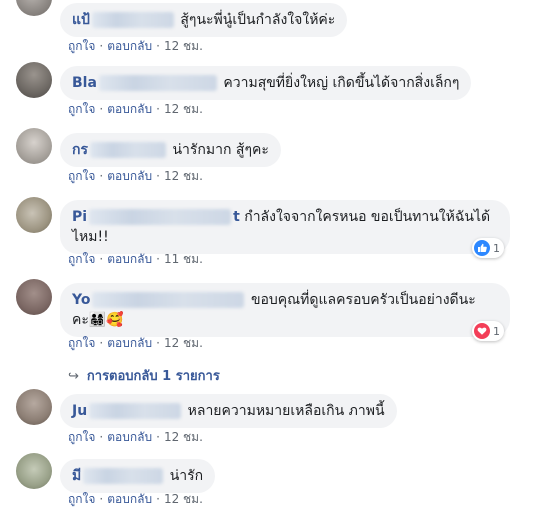 The width and height of the screenshot is (548, 512). I want to click on comment-bubble: กร น่ารักมาก สู้ๆคะ, so click(170, 150).